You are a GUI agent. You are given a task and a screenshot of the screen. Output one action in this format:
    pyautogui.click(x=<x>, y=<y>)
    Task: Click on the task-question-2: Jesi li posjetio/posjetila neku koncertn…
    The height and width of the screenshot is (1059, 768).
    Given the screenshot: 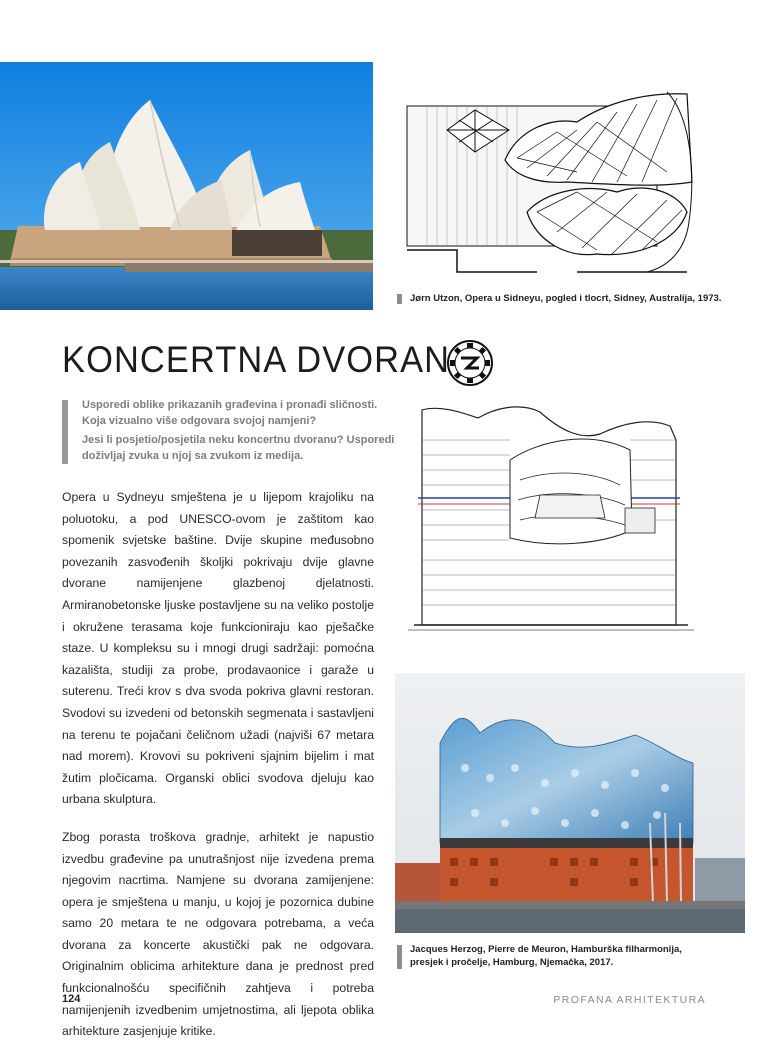 What is the action you would take?
    pyautogui.click(x=238, y=448)
    